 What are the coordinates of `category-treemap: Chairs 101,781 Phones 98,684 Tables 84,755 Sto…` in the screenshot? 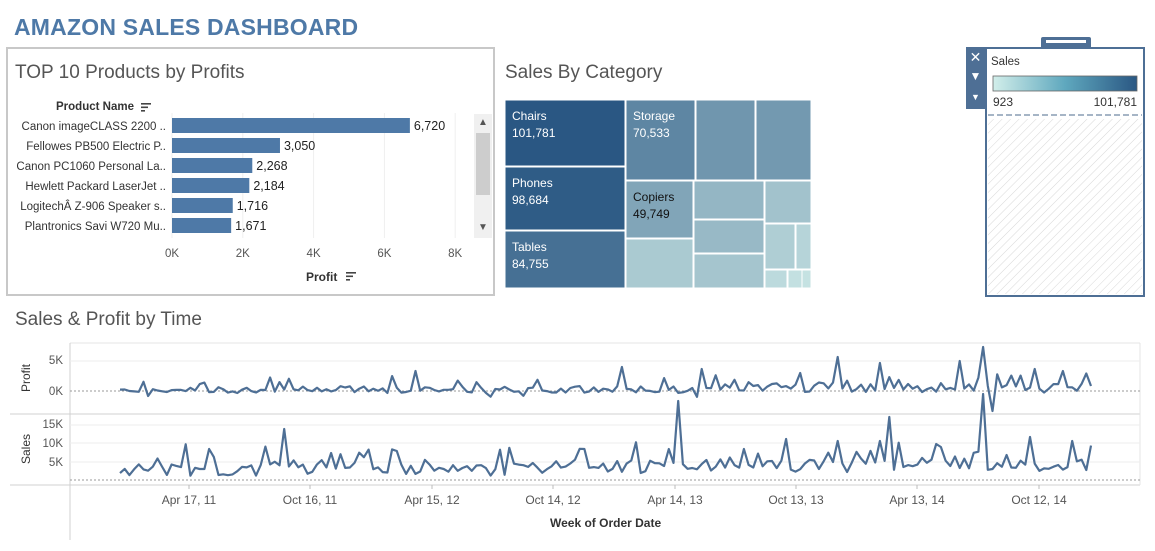 It's located at (658, 194).